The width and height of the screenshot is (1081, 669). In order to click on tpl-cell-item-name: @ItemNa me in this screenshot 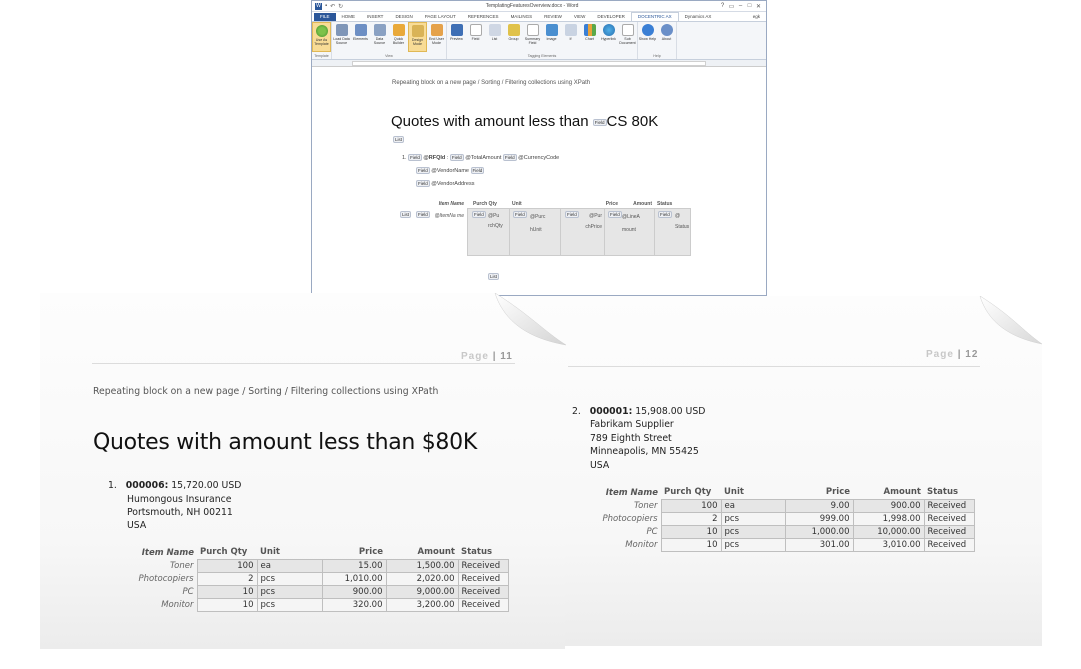, I will do `click(449, 216)`.